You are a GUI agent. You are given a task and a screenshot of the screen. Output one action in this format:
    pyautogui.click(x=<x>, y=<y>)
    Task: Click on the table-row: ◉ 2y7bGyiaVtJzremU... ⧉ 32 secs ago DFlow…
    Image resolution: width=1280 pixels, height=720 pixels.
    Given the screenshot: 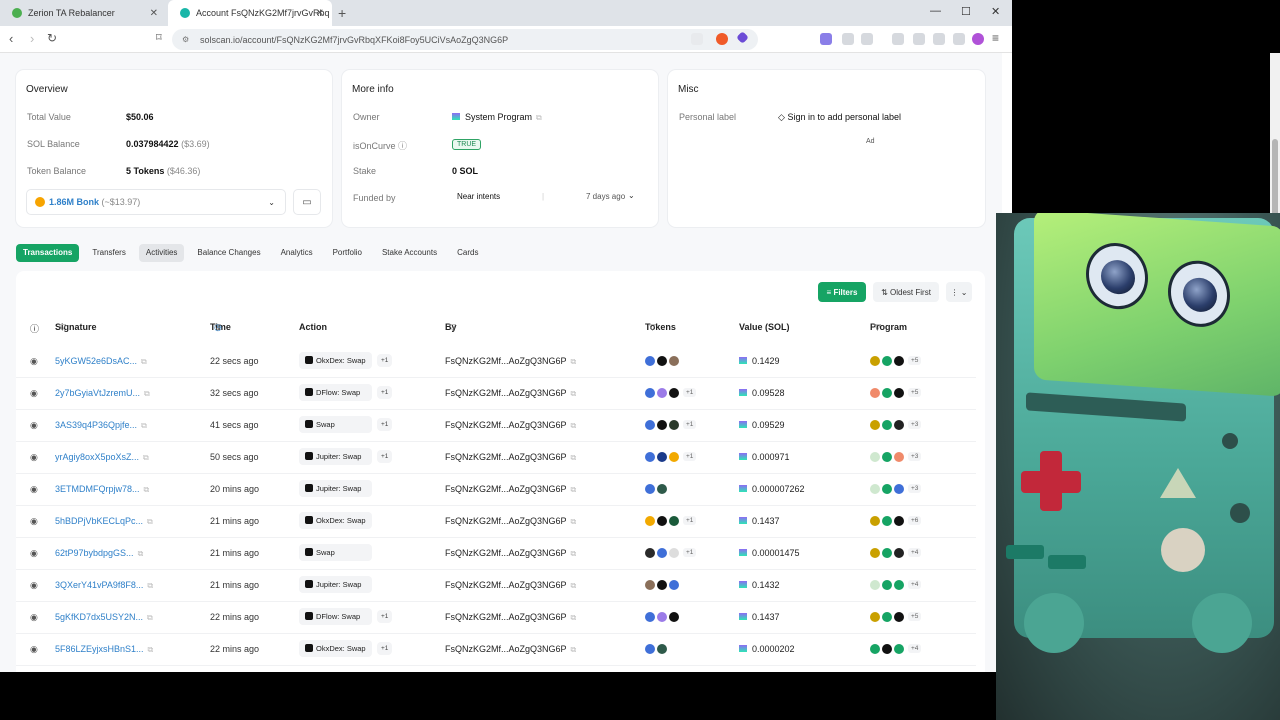 What is the action you would take?
    pyautogui.click(x=496, y=394)
    